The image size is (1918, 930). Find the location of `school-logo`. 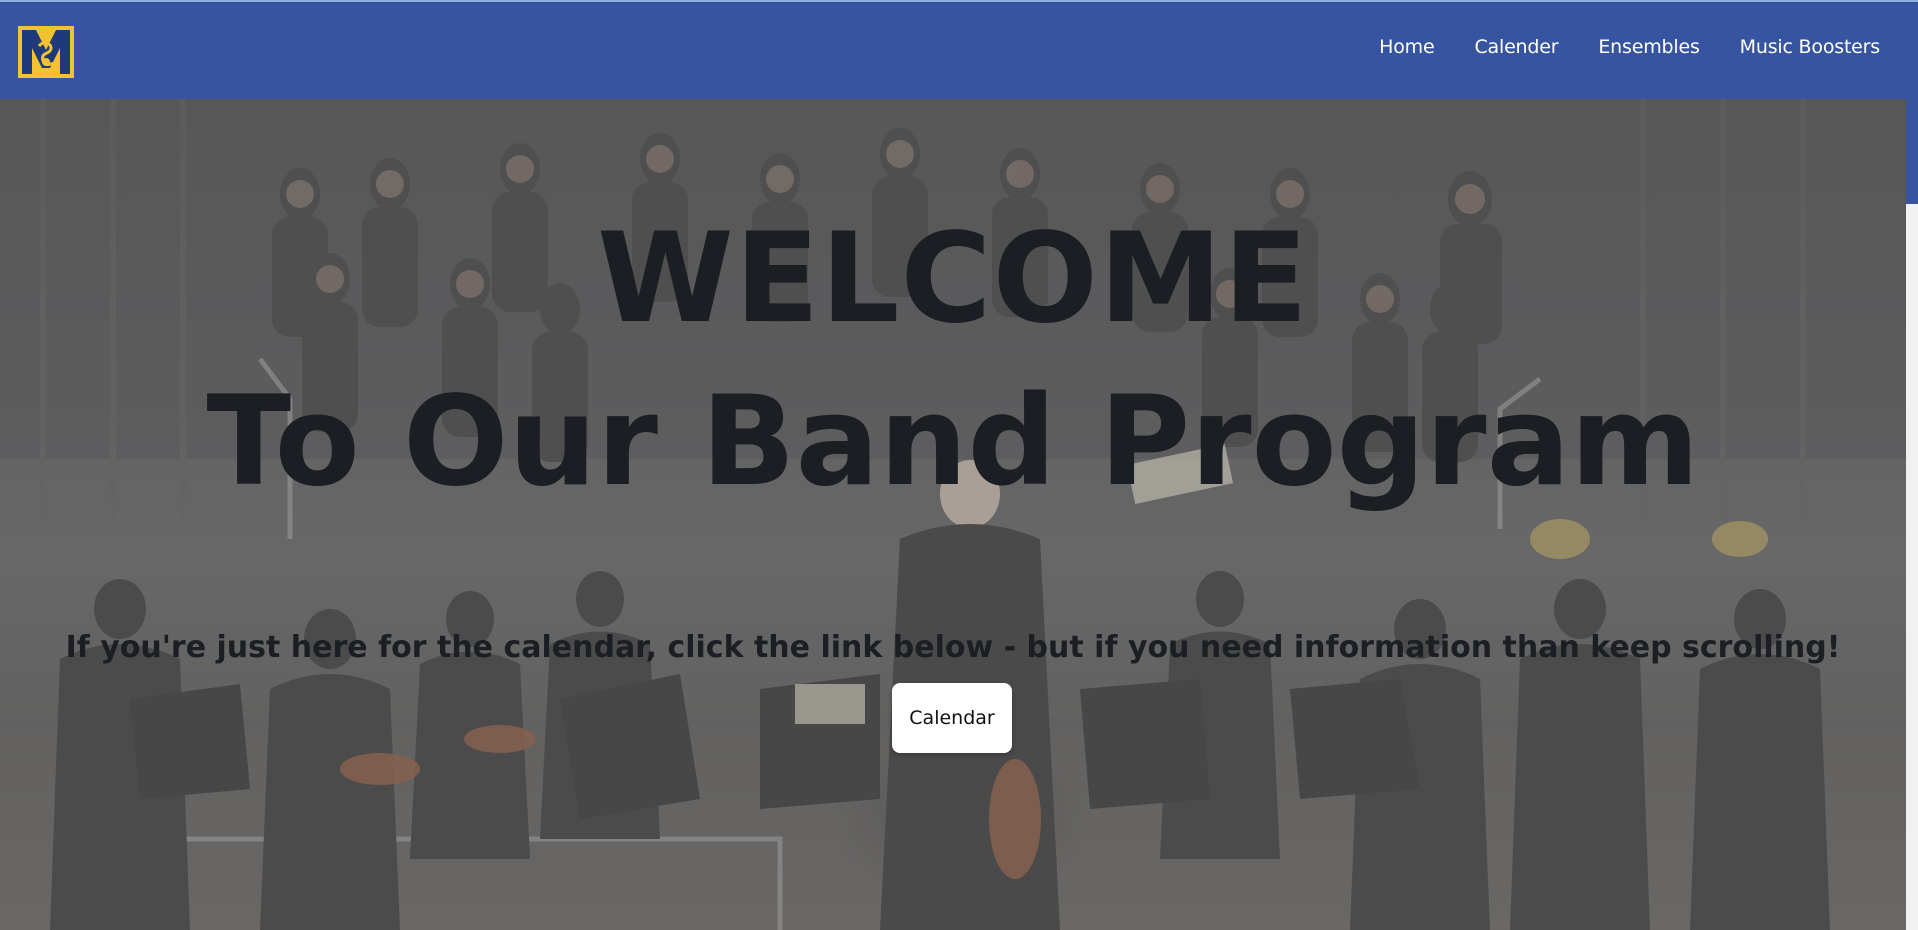

school-logo is located at coordinates (46, 52).